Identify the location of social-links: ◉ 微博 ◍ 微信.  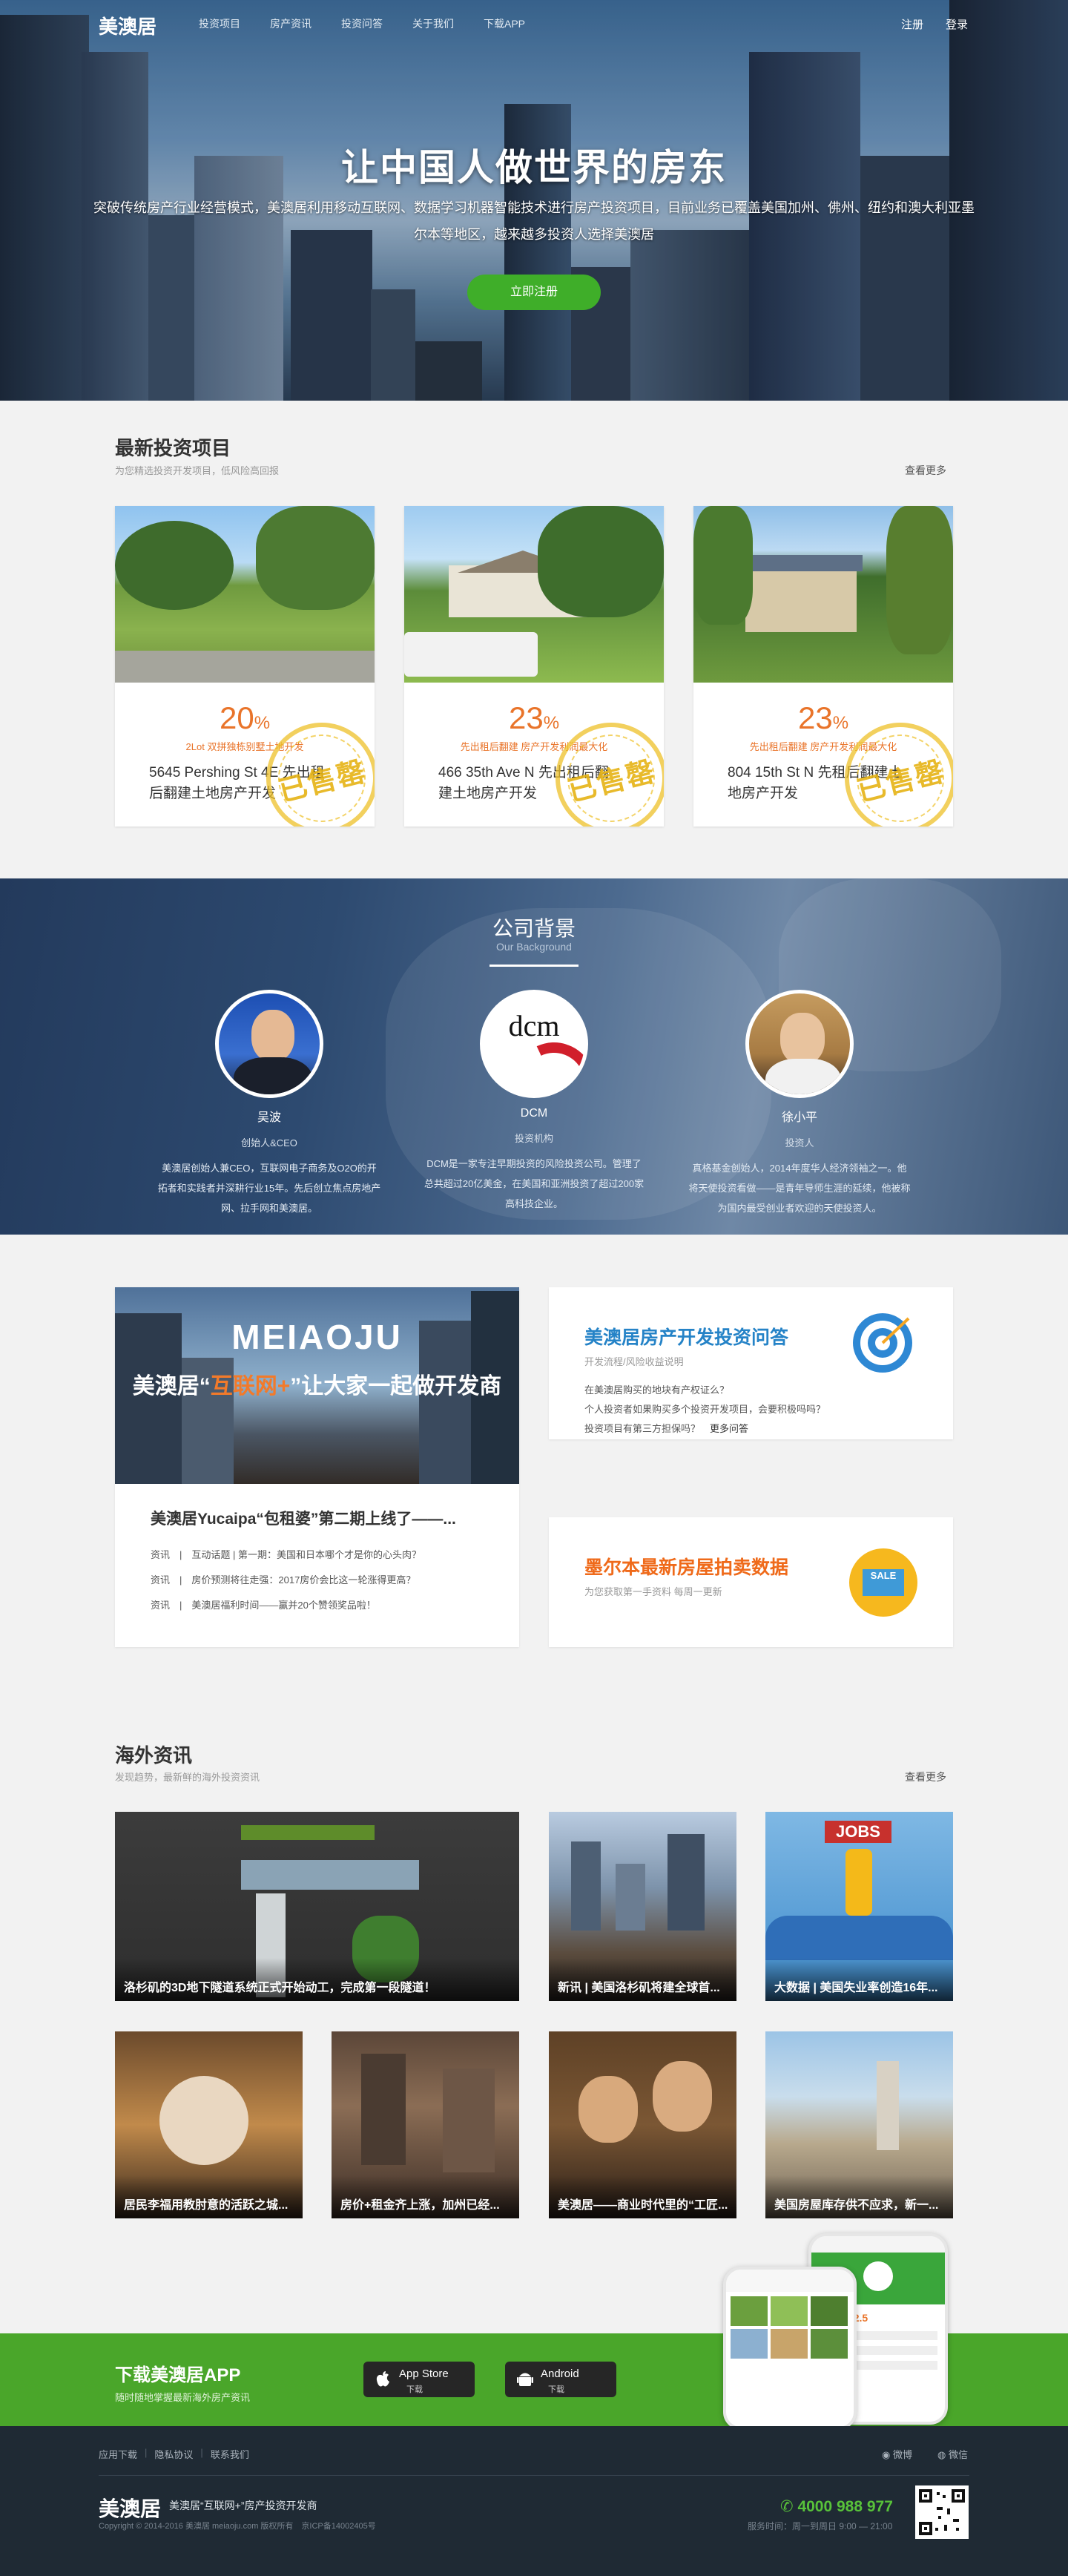
(925, 2454).